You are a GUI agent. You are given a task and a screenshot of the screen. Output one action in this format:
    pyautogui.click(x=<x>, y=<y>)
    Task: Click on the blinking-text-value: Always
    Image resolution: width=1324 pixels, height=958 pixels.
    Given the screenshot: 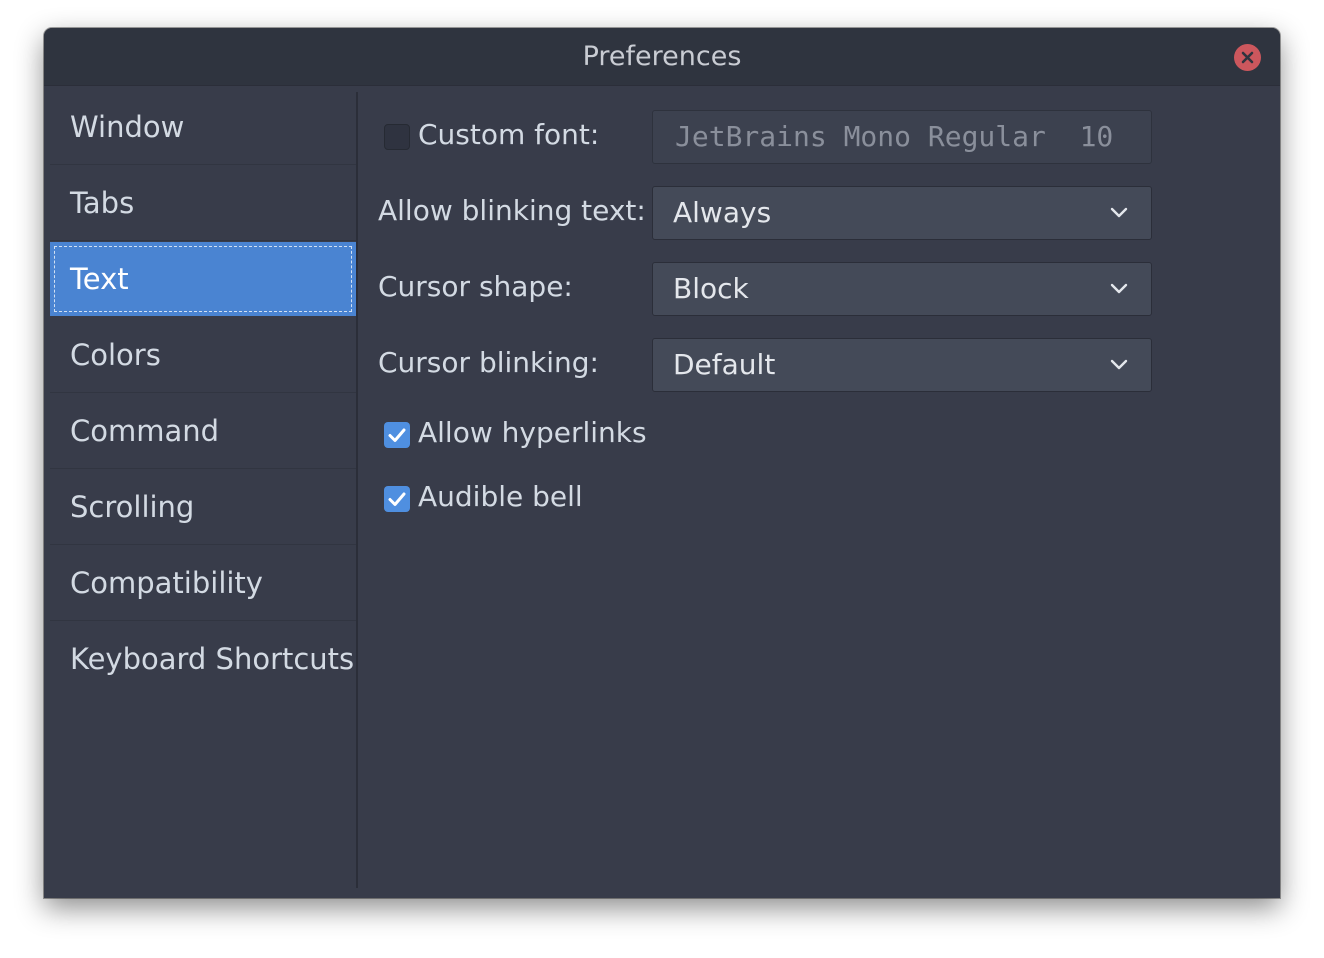 What is the action you would take?
    pyautogui.click(x=722, y=212)
    